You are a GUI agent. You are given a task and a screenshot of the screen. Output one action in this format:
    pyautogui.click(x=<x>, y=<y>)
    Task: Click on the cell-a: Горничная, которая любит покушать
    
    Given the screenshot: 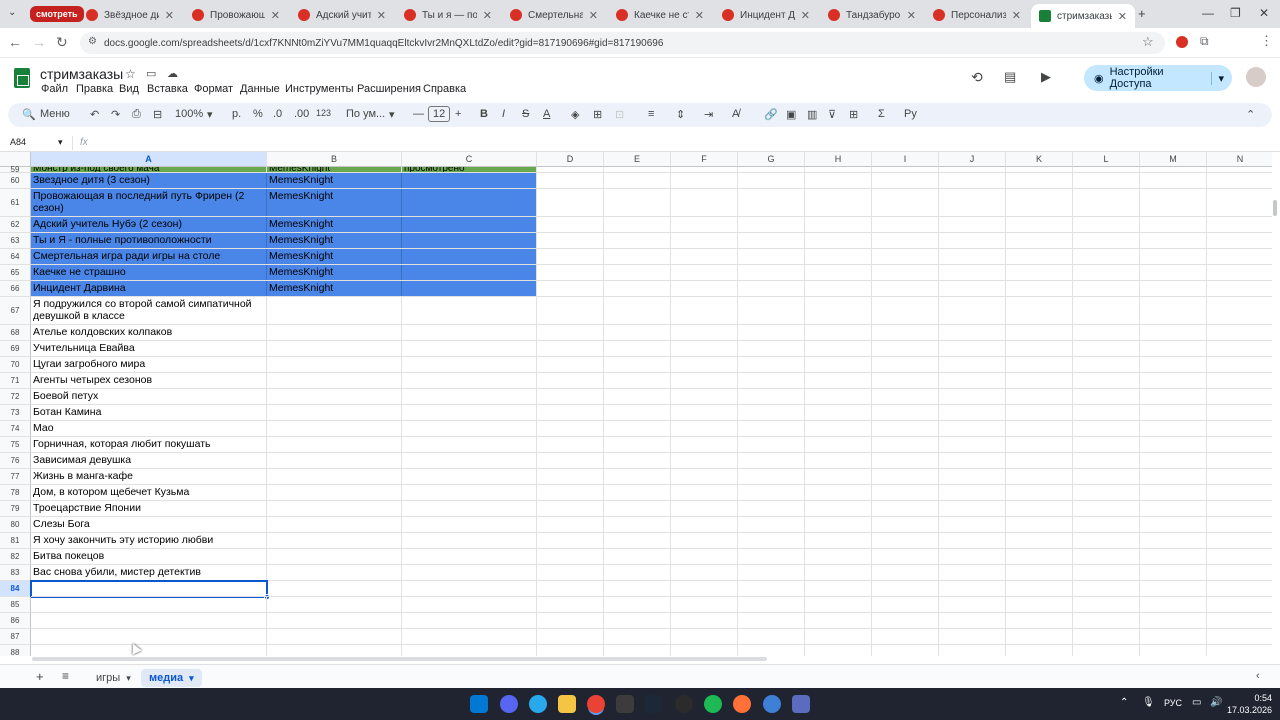 What is the action you would take?
    pyautogui.click(x=149, y=445)
    